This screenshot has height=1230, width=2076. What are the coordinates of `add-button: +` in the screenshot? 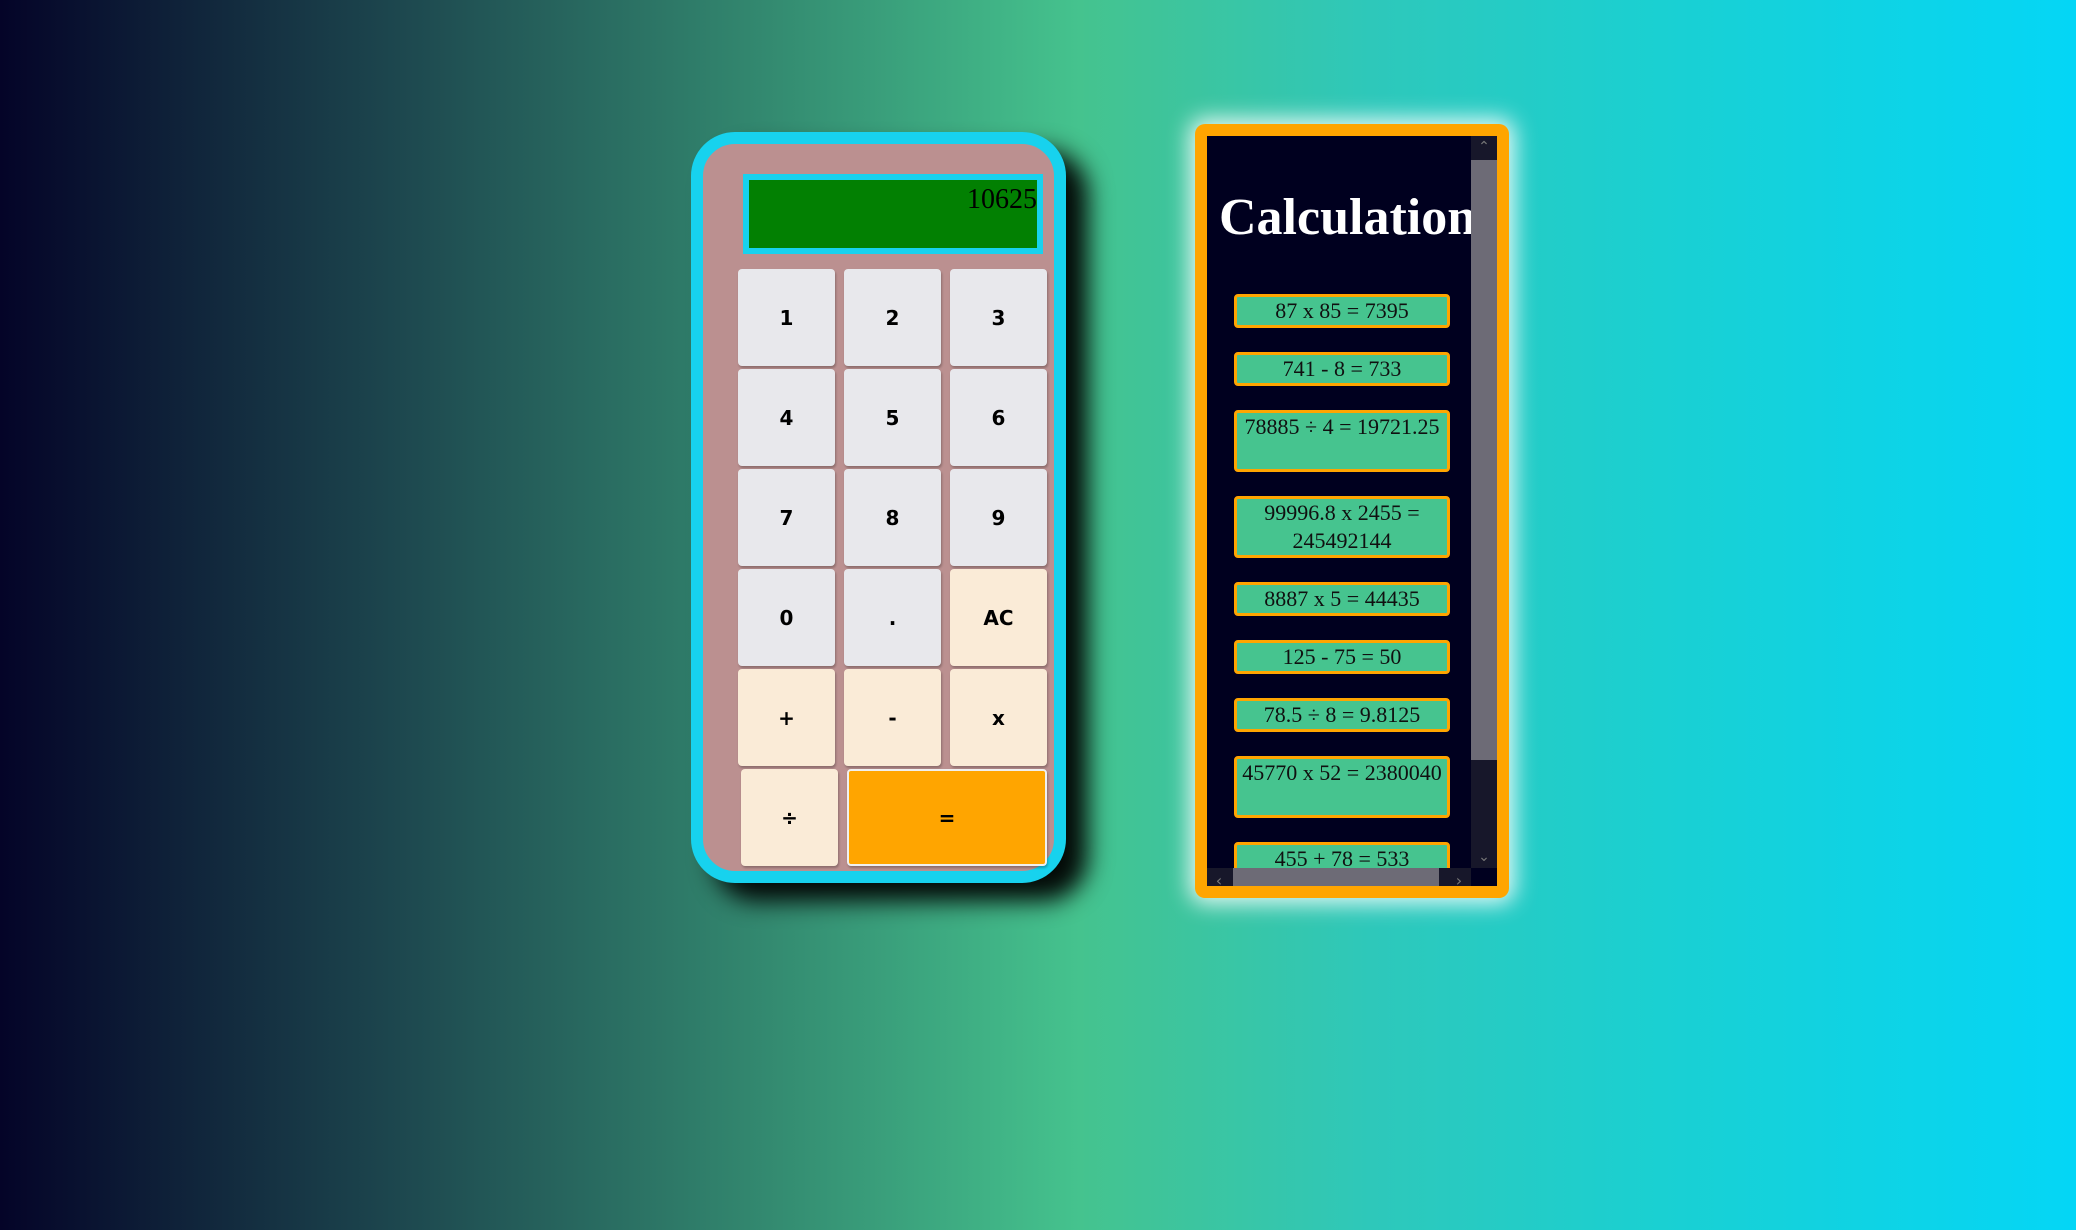 It's located at (786, 717).